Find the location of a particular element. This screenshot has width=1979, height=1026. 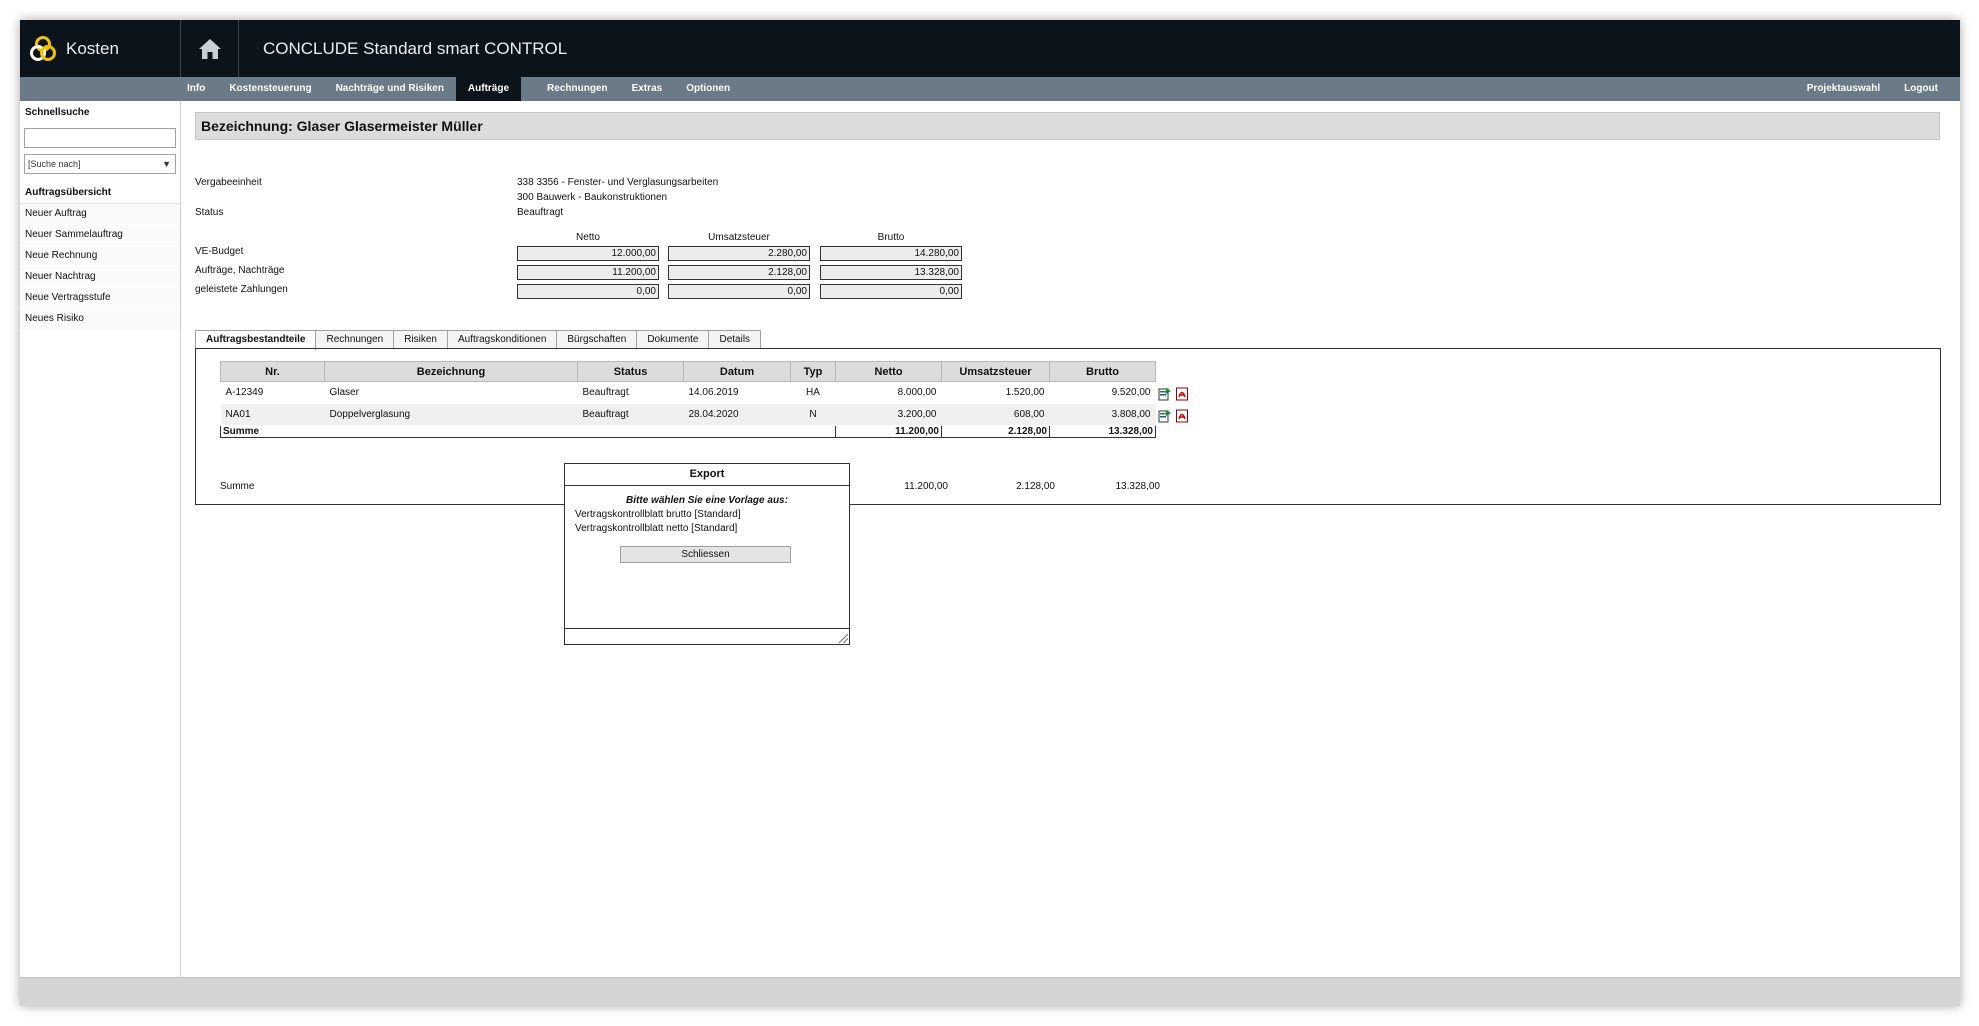

top-bar: Kosten CONCLUDE Standard smart CONTROL is located at coordinates (990, 48).